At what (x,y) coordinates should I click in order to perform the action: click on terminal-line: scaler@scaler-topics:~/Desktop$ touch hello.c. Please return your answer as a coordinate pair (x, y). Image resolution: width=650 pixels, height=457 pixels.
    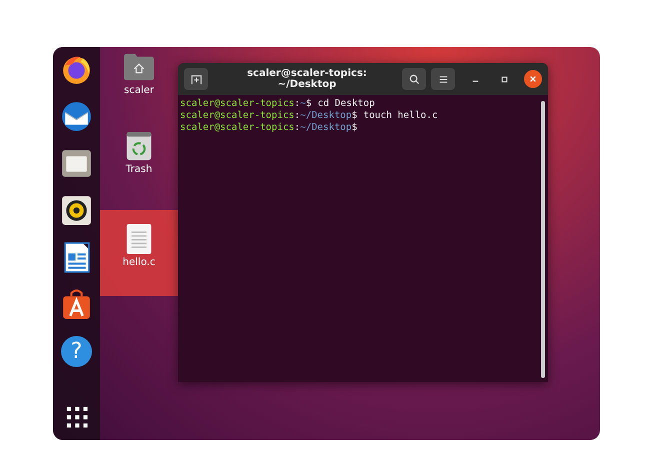
    Looking at the image, I should click on (309, 116).